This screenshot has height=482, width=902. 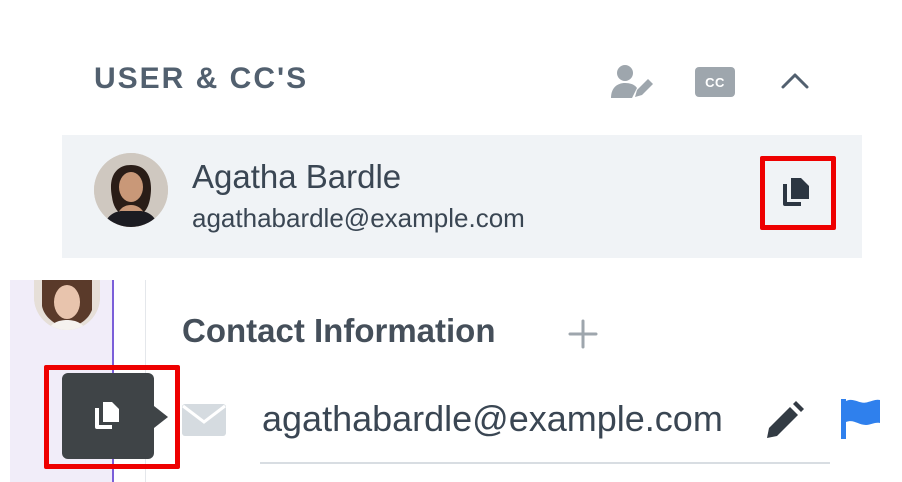 I want to click on plus-icon, so click(x=583, y=334).